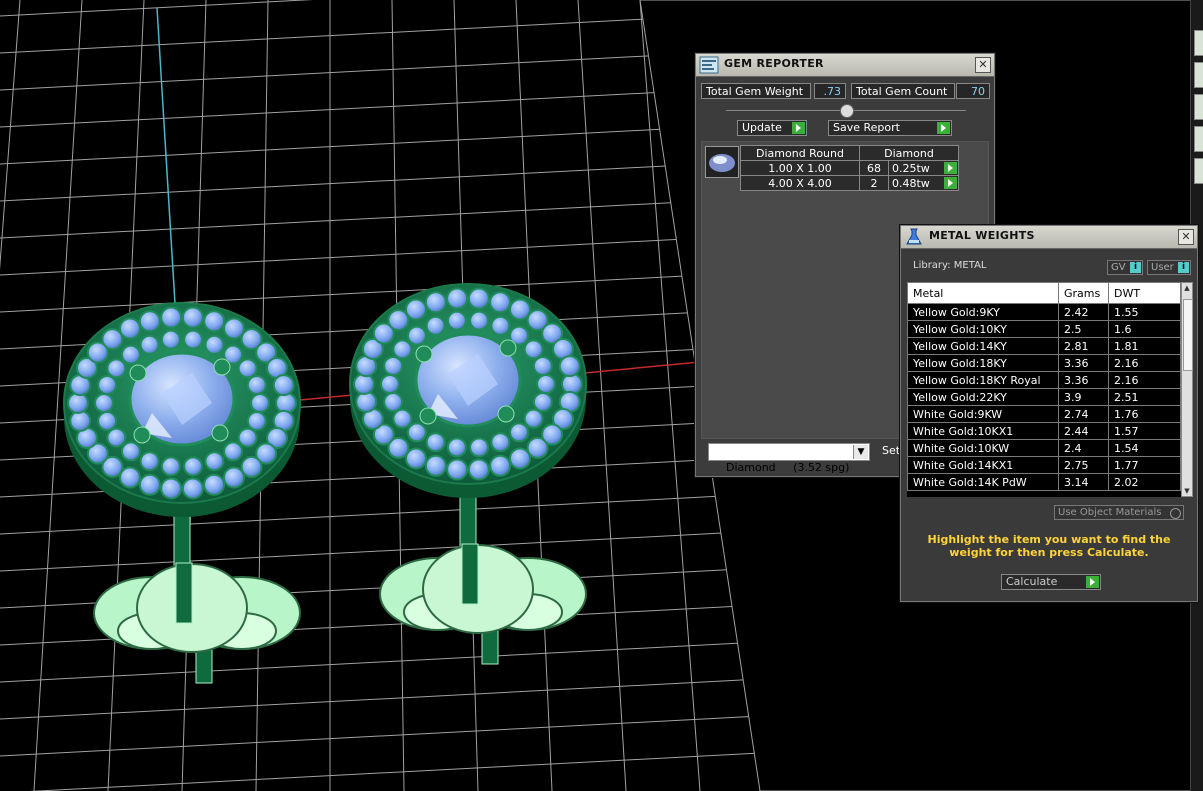 The height and width of the screenshot is (791, 1203). I want to click on scroll-up-arrow: ▲, so click(1187, 288).